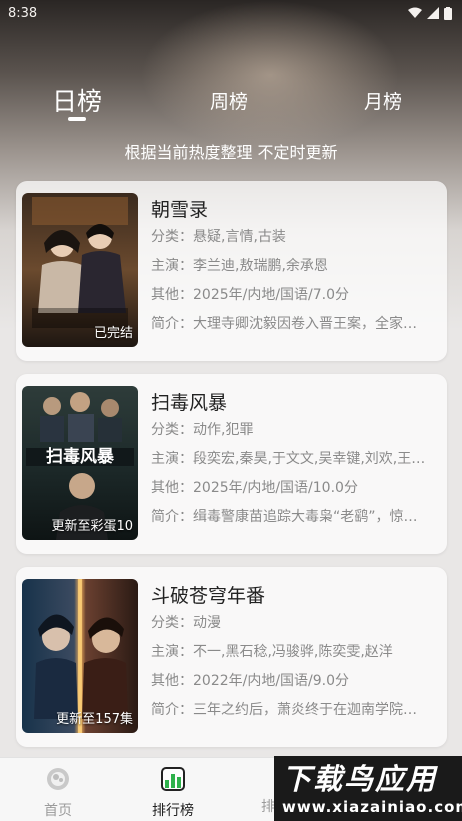  Describe the element at coordinates (383, 100) in the screenshot. I see `tab-monthly: 月榜` at that location.